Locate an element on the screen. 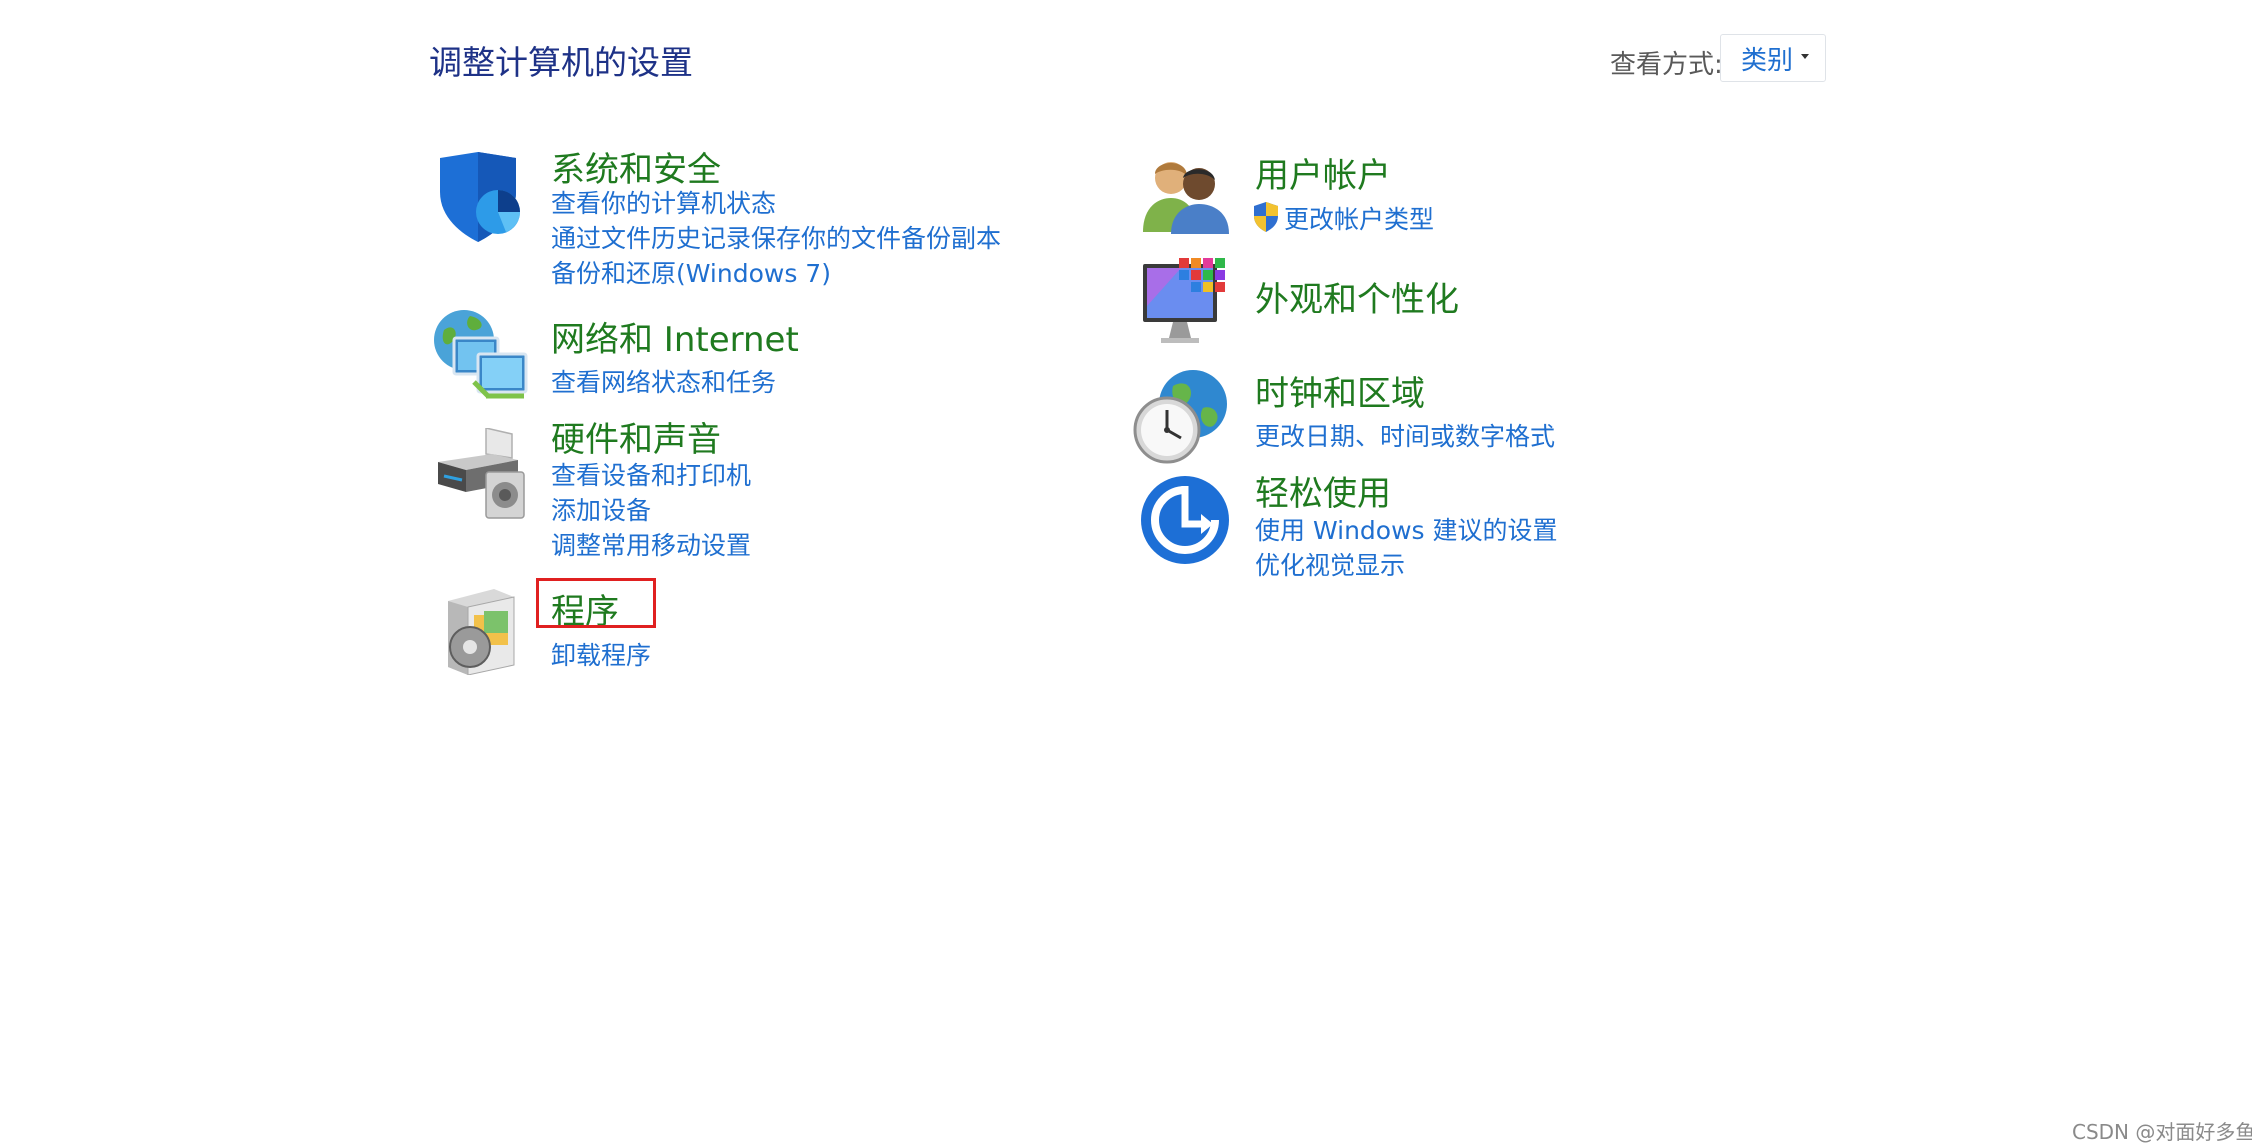 Image resolution: width=2252 pixels, height=1145 pixels. category-appearance-personalization: 外观和个性化 is located at coordinates (1357, 296).